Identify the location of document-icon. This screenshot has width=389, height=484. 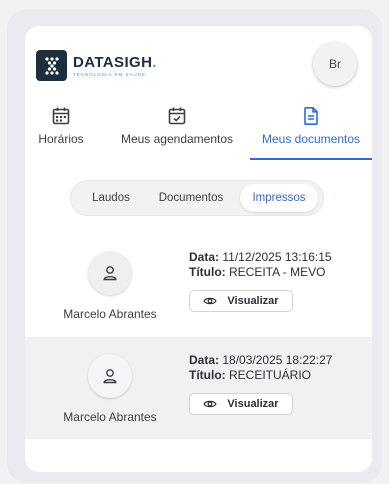
(311, 116).